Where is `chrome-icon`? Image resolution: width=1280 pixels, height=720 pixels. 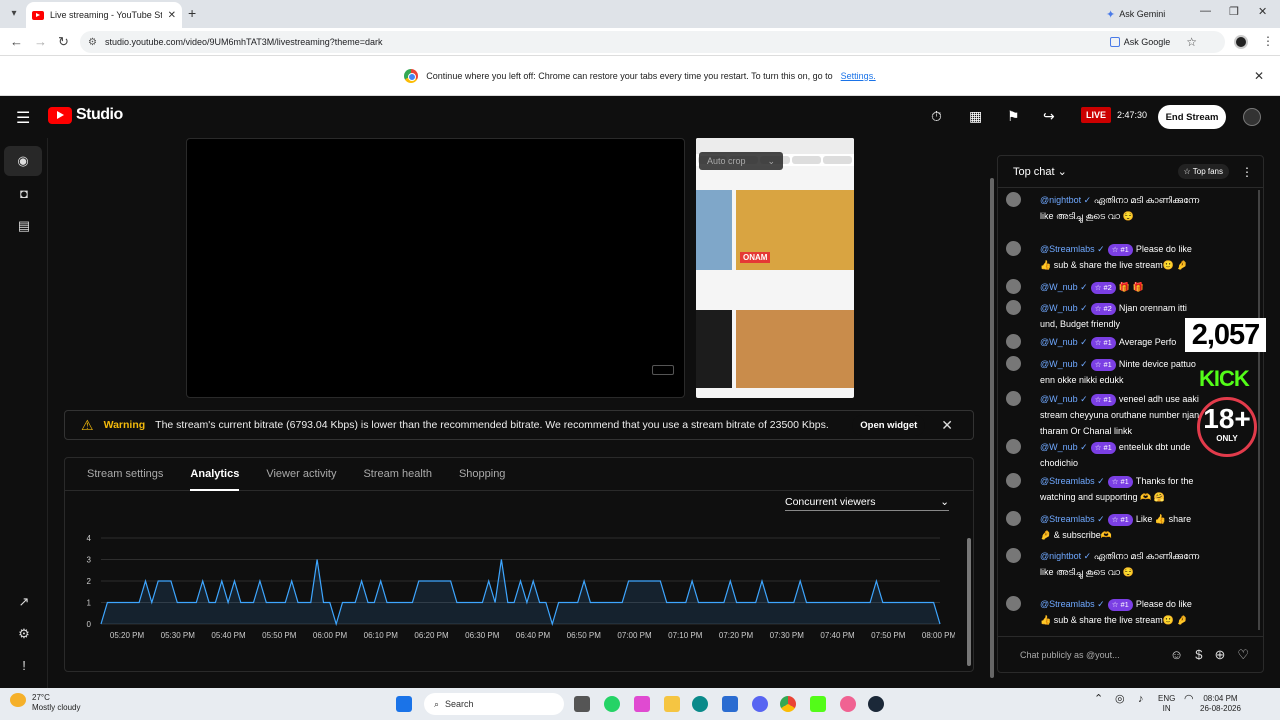 chrome-icon is located at coordinates (788, 704).